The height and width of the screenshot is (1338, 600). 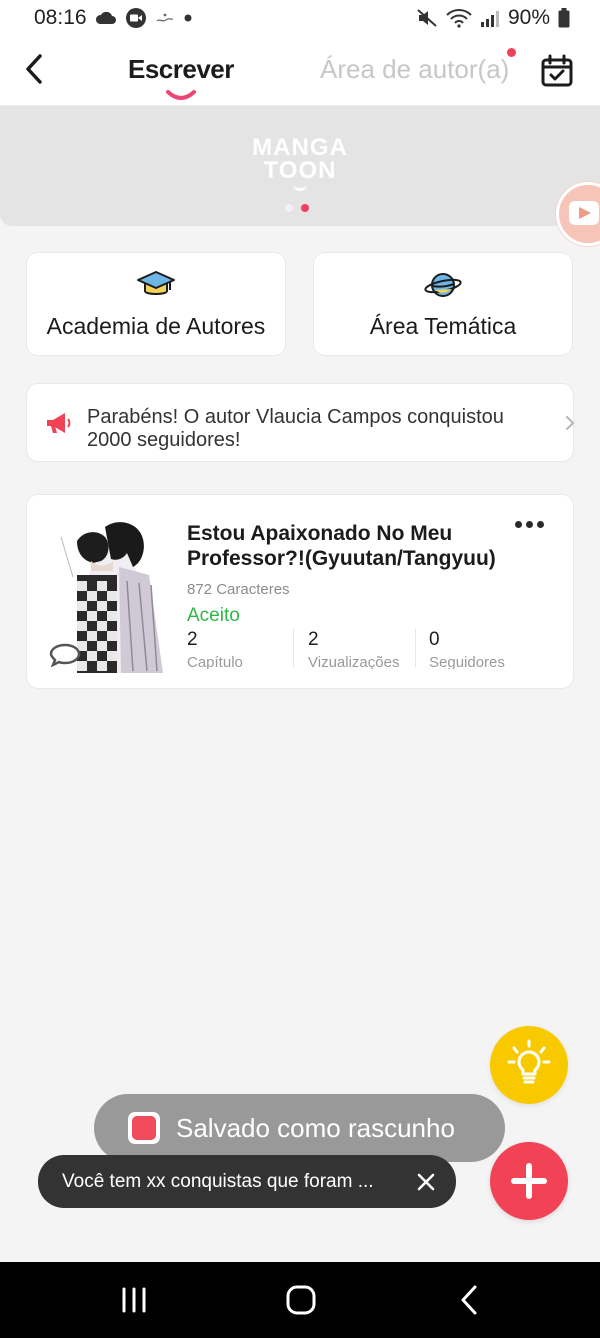 I want to click on themes-card: Área Temática, so click(x=443, y=304).